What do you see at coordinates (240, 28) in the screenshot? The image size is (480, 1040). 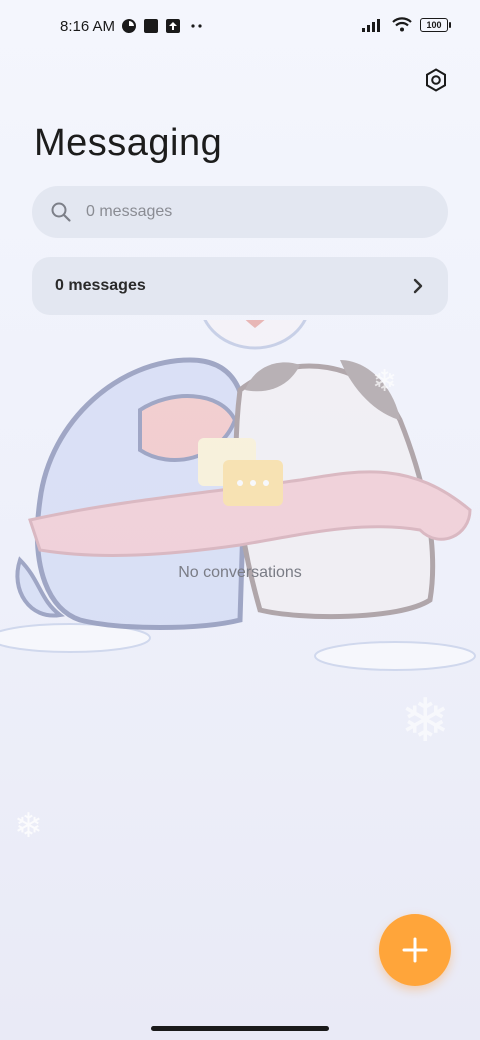 I see `status-bar: 8:16 AM 100` at bounding box center [240, 28].